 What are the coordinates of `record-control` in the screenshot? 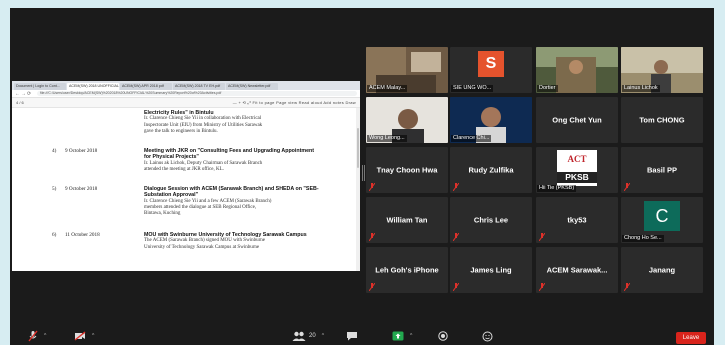 It's located at (443, 336).